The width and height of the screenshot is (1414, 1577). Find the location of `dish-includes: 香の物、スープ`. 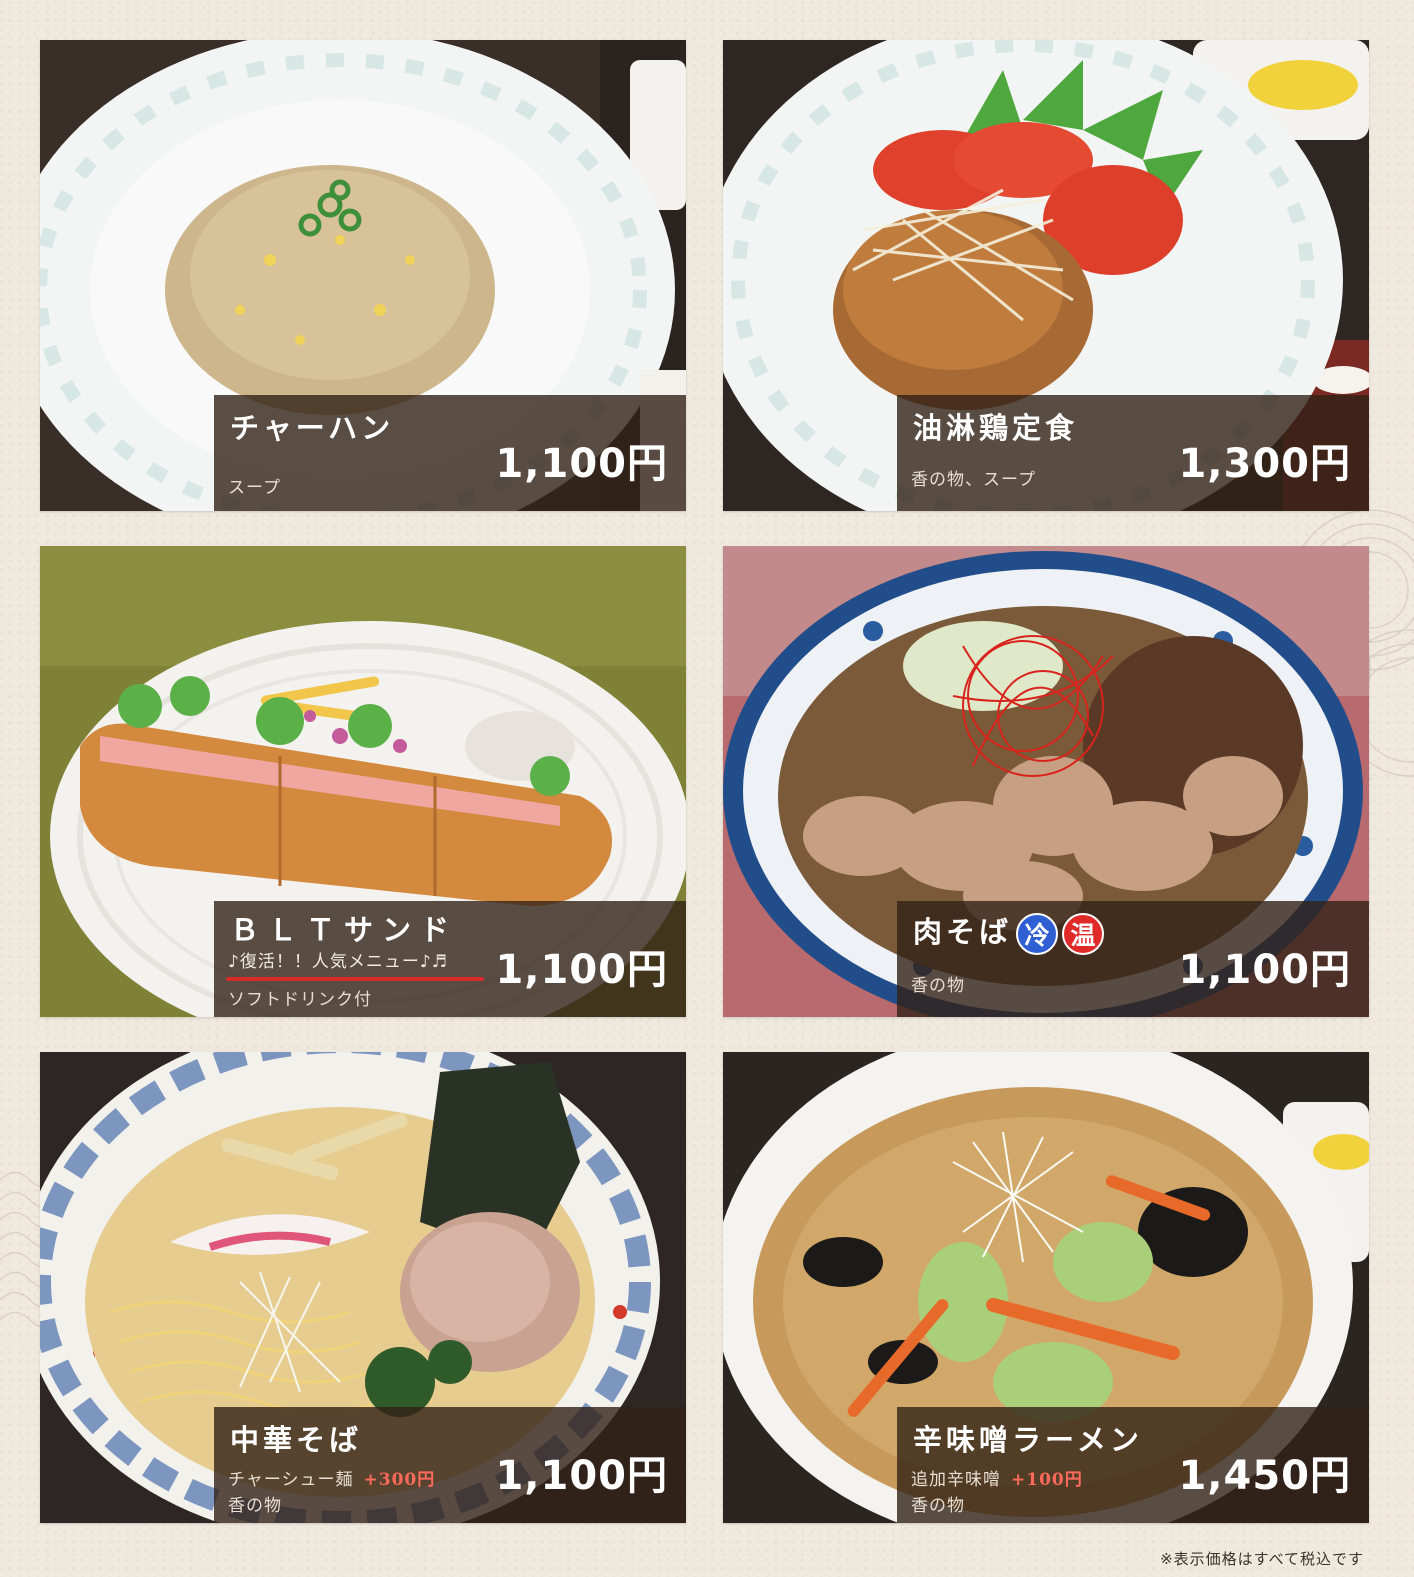

dish-includes: 香の物、スープ is located at coordinates (973, 477).